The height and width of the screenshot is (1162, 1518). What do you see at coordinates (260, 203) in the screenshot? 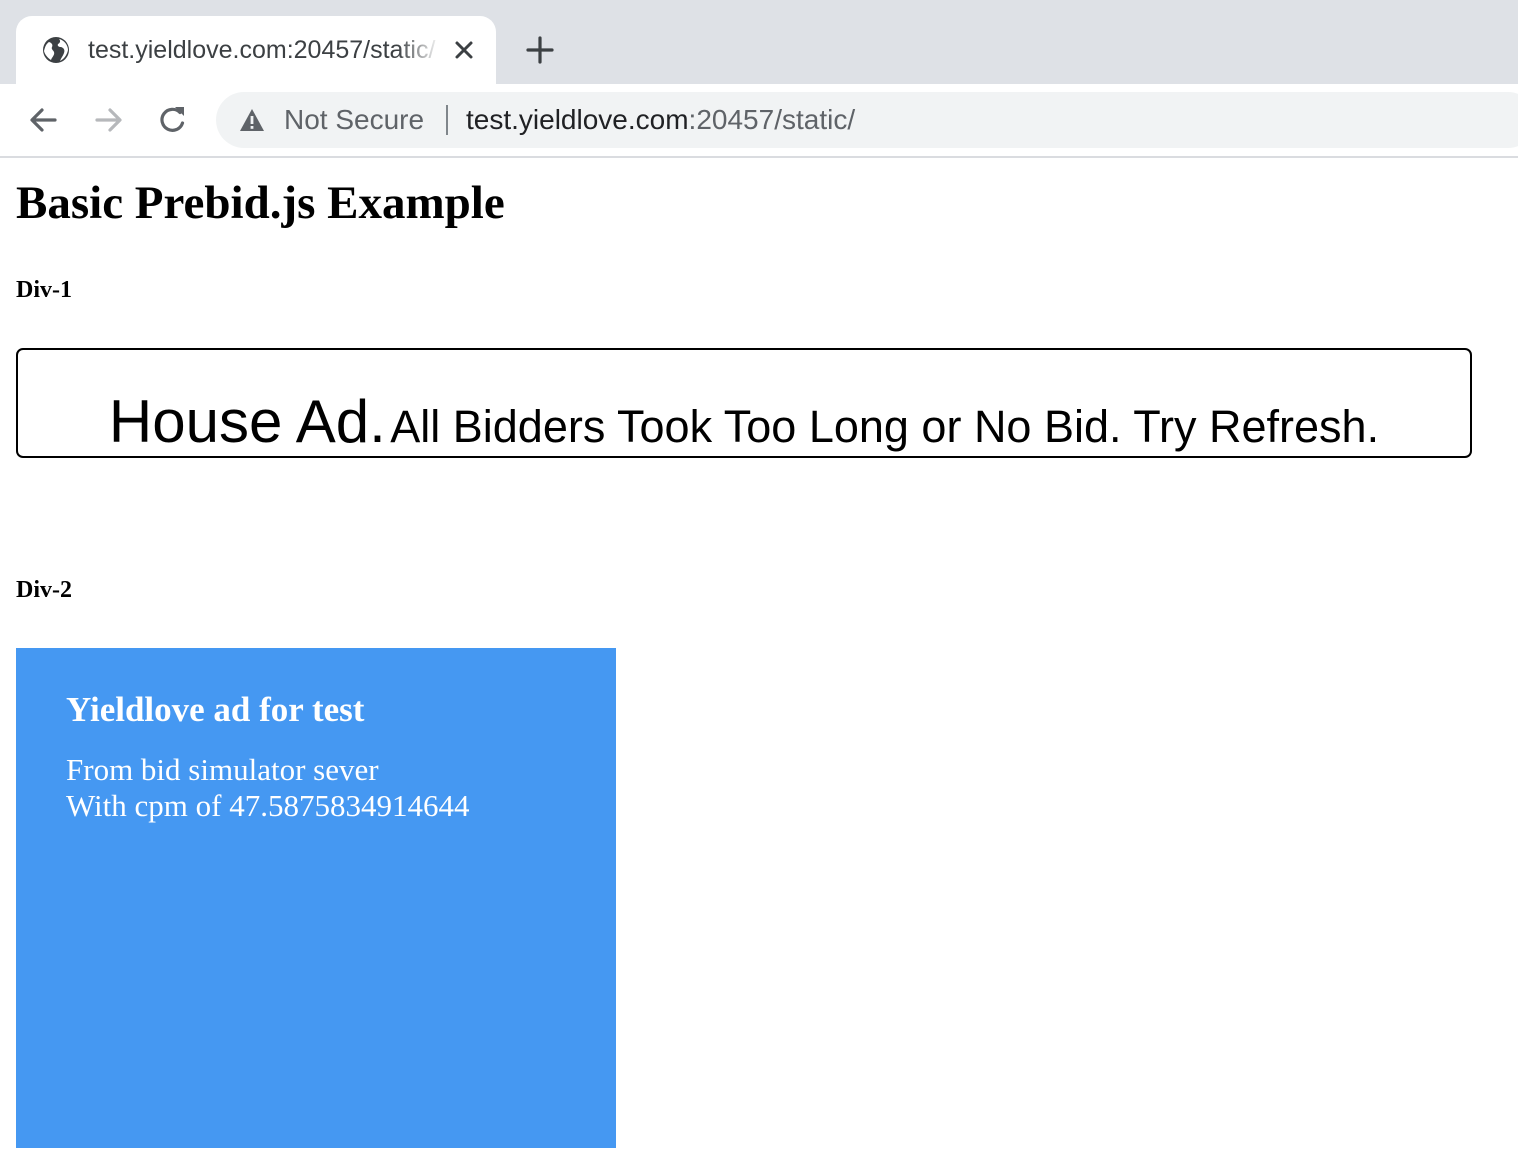
I see `page-title: Basic Prebid.js Example` at bounding box center [260, 203].